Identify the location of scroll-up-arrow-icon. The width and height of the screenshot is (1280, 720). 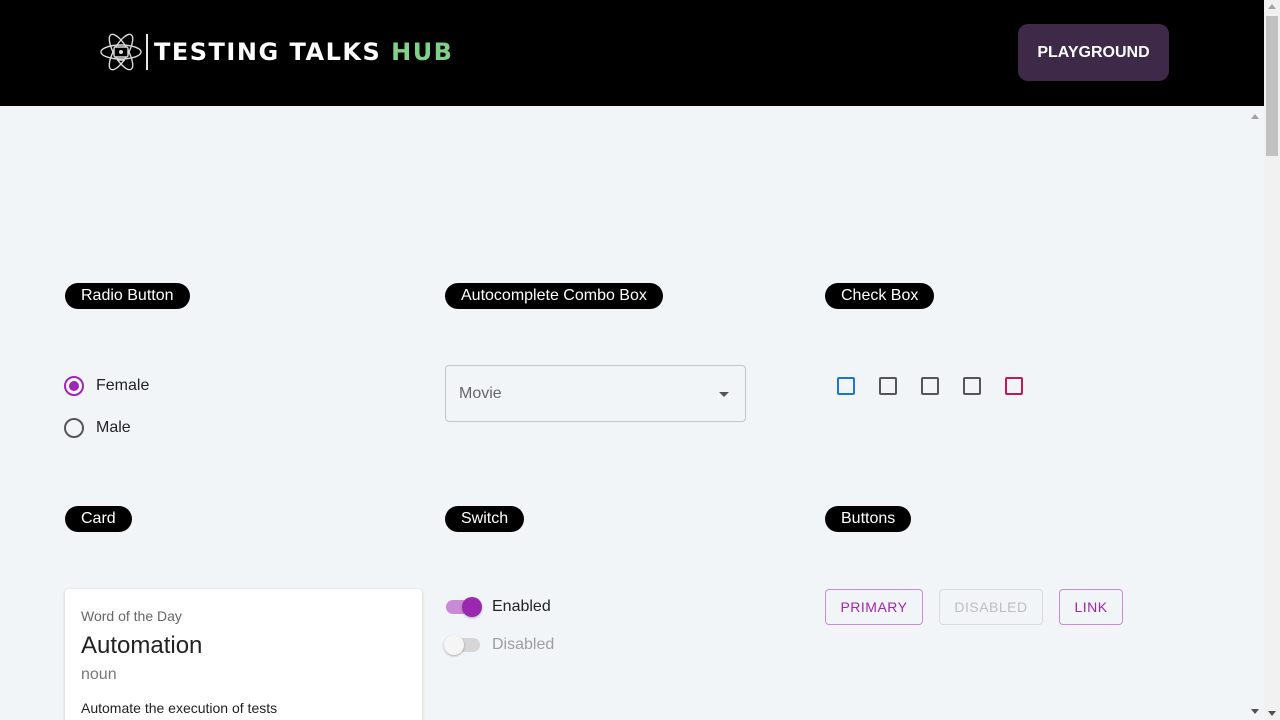
(1272, 6).